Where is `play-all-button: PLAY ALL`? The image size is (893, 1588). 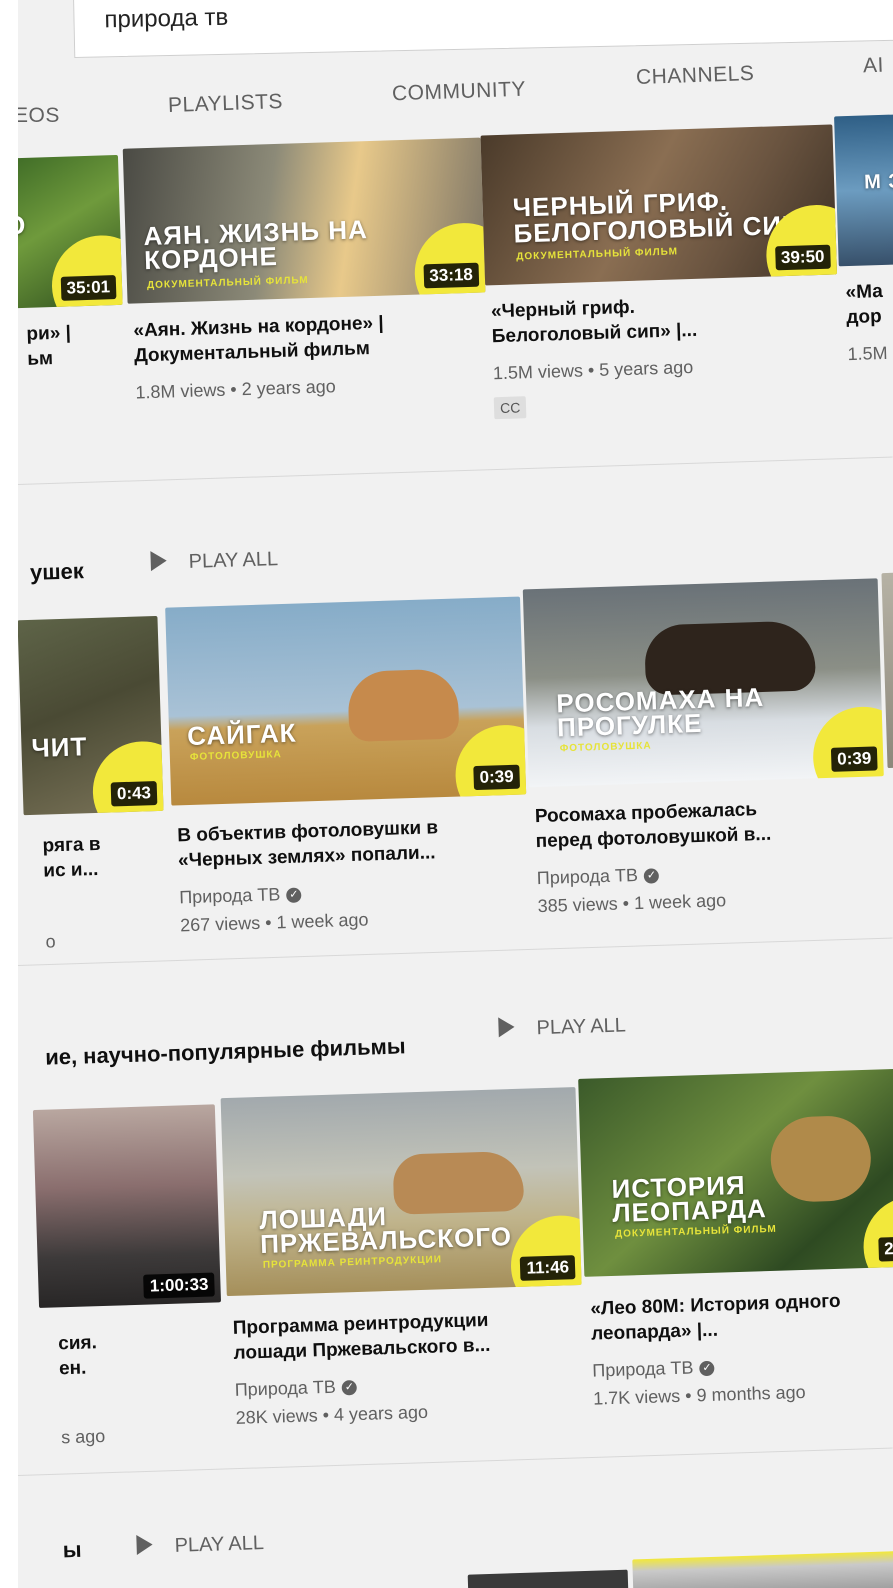
play-all-button: PLAY ALL is located at coordinates (200, 1545).